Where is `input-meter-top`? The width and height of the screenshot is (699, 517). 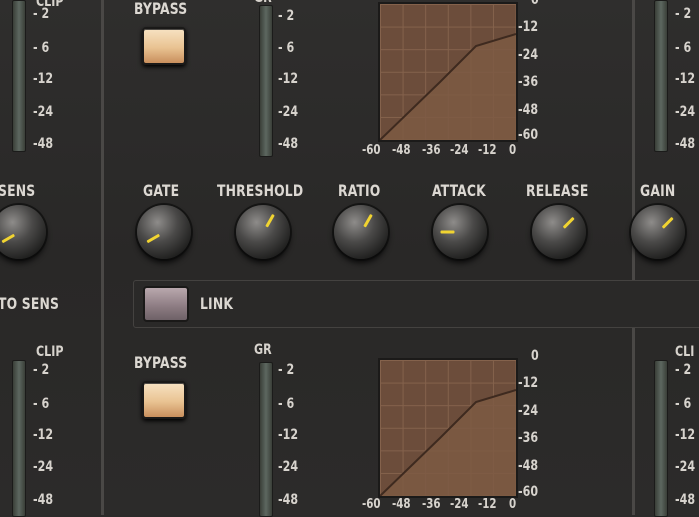 input-meter-top is located at coordinates (19, 76).